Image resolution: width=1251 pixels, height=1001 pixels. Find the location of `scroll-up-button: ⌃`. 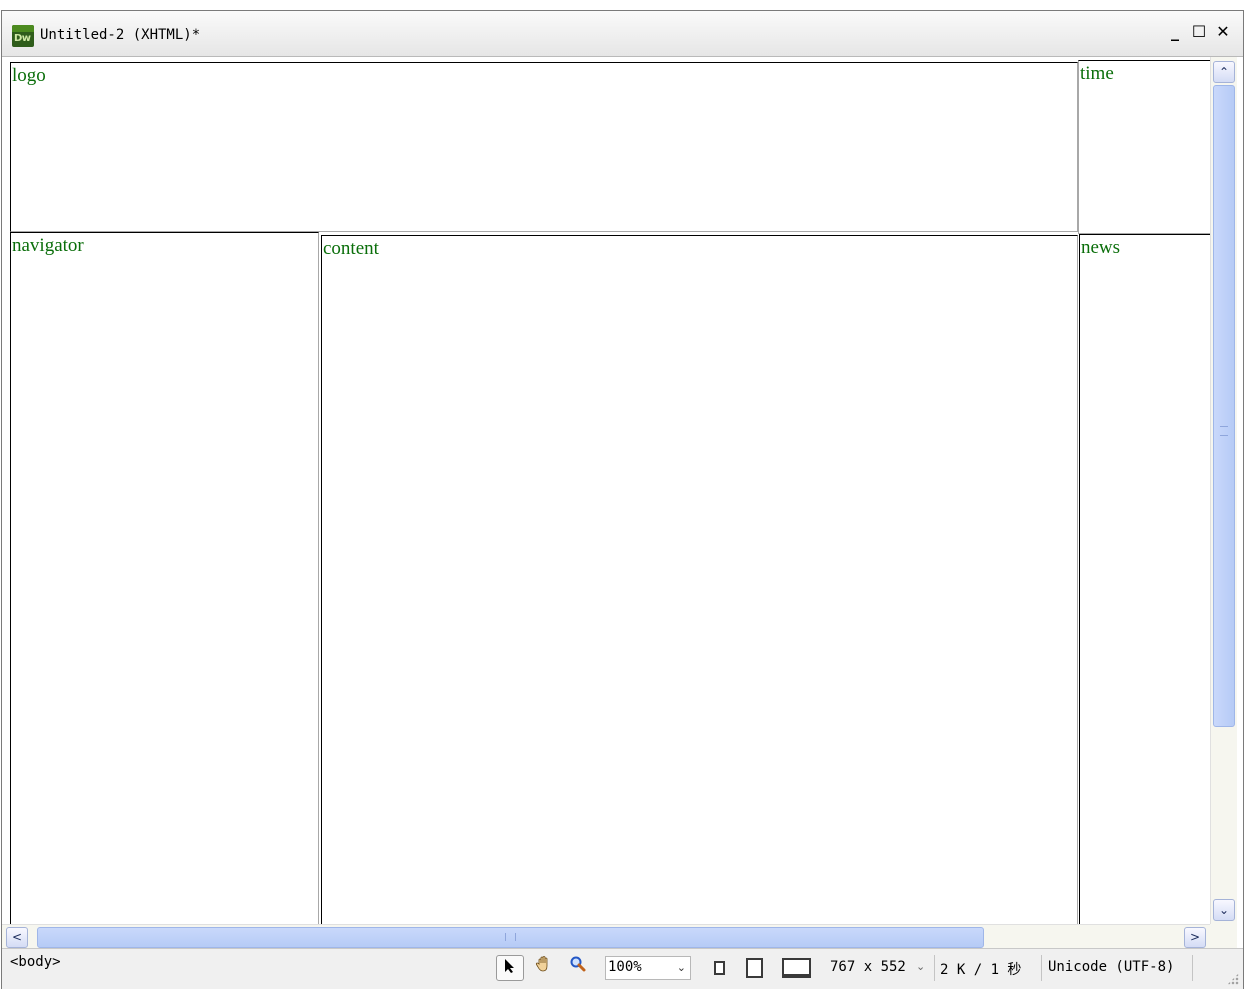

scroll-up-button: ⌃ is located at coordinates (1224, 72).